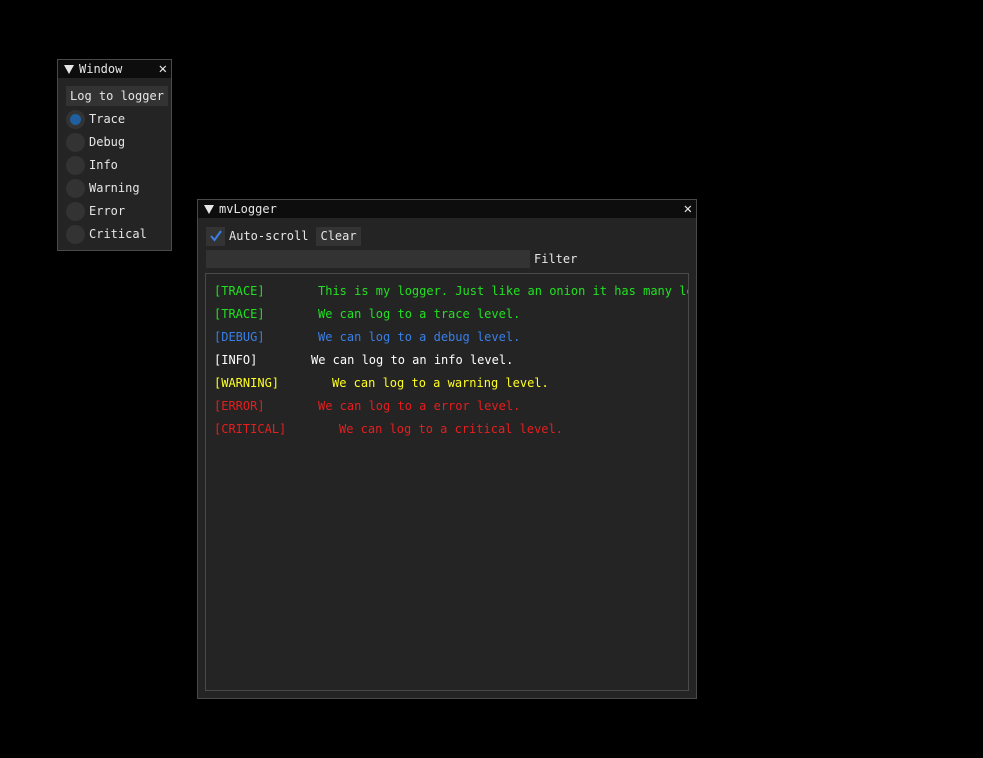 This screenshot has width=983, height=758. What do you see at coordinates (412, 360) in the screenshot?
I see `log-entry-message: We can log to an info level.` at bounding box center [412, 360].